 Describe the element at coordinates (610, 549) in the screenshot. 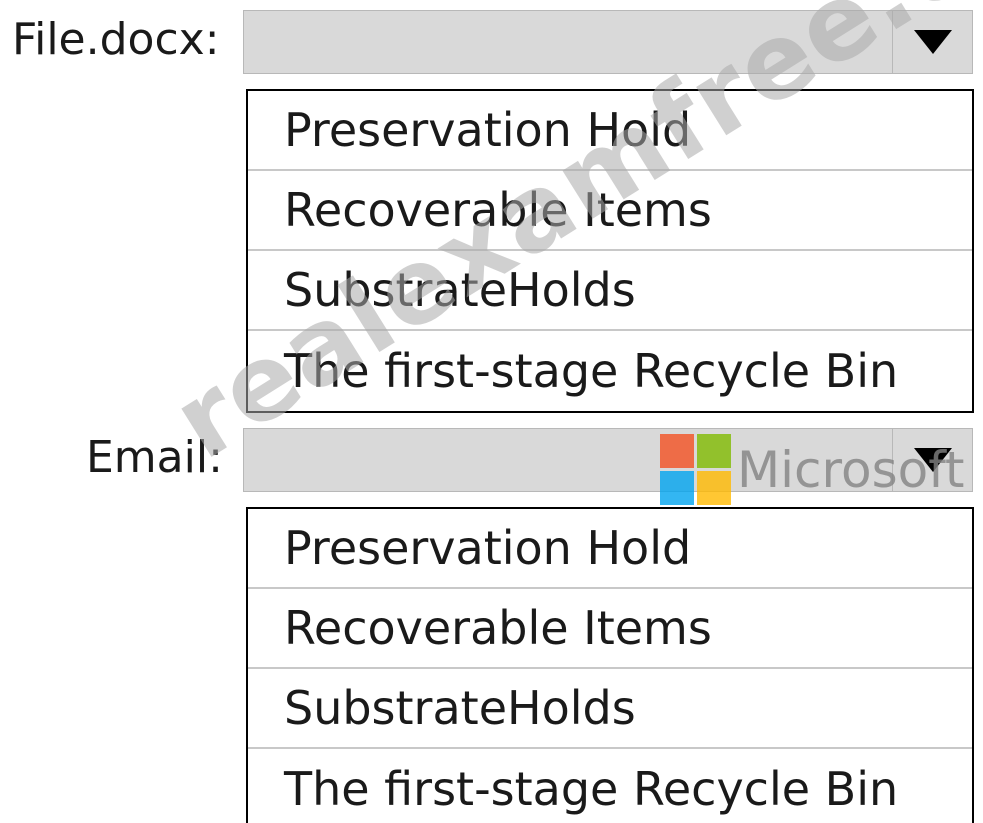

I see `email-option-preservation-hold: Preservation Hold` at that location.